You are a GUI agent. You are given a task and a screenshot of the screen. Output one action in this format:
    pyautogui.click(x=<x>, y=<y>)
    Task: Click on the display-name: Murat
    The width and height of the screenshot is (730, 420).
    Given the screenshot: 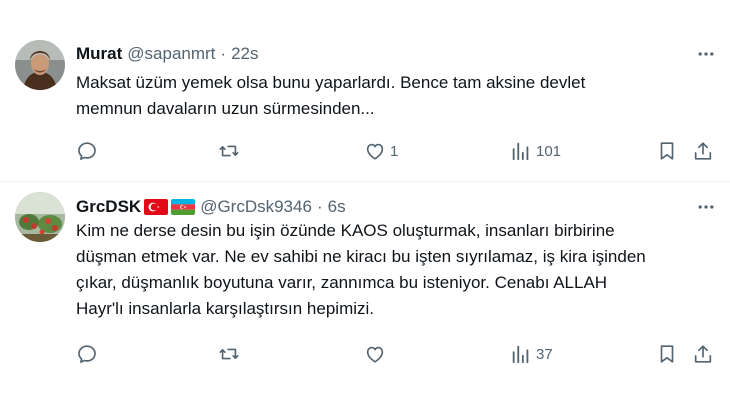 What is the action you would take?
    pyautogui.click(x=99, y=54)
    